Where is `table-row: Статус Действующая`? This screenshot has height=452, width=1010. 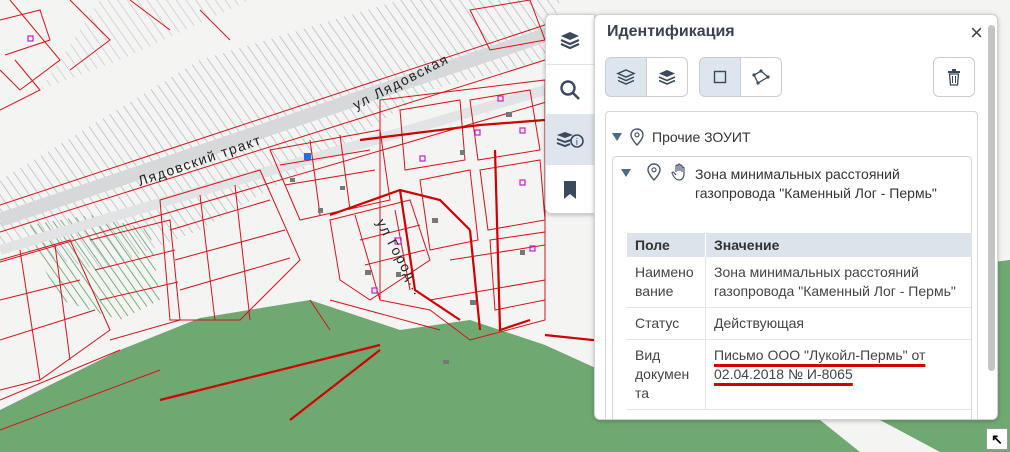
table-row: Статус Действующая is located at coordinates (800, 323).